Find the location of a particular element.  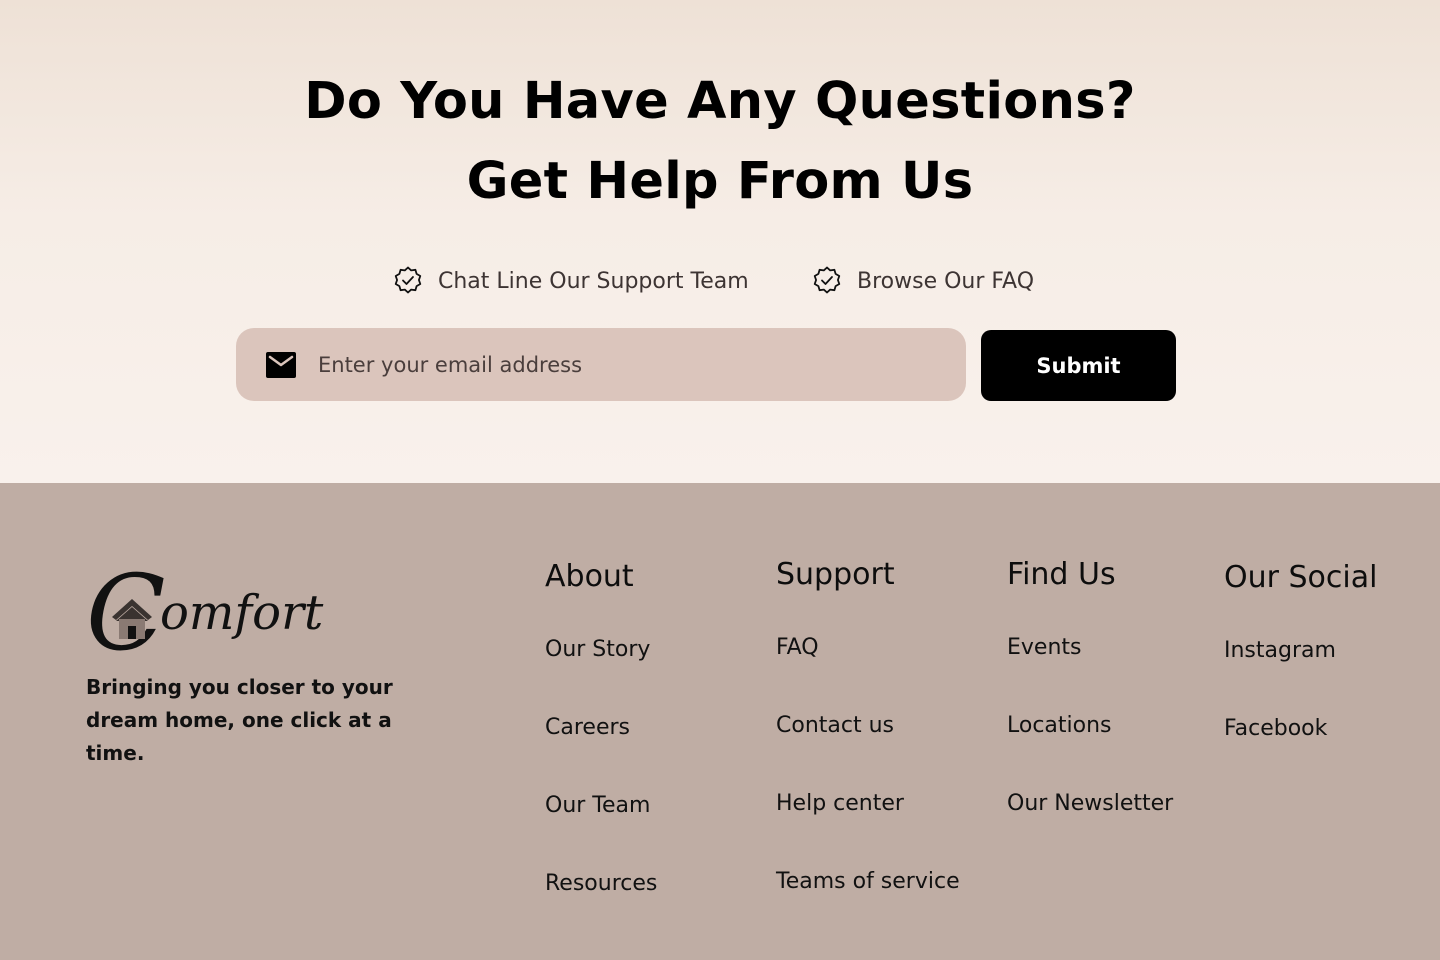

footer-heading-support: Support is located at coordinates (835, 574).